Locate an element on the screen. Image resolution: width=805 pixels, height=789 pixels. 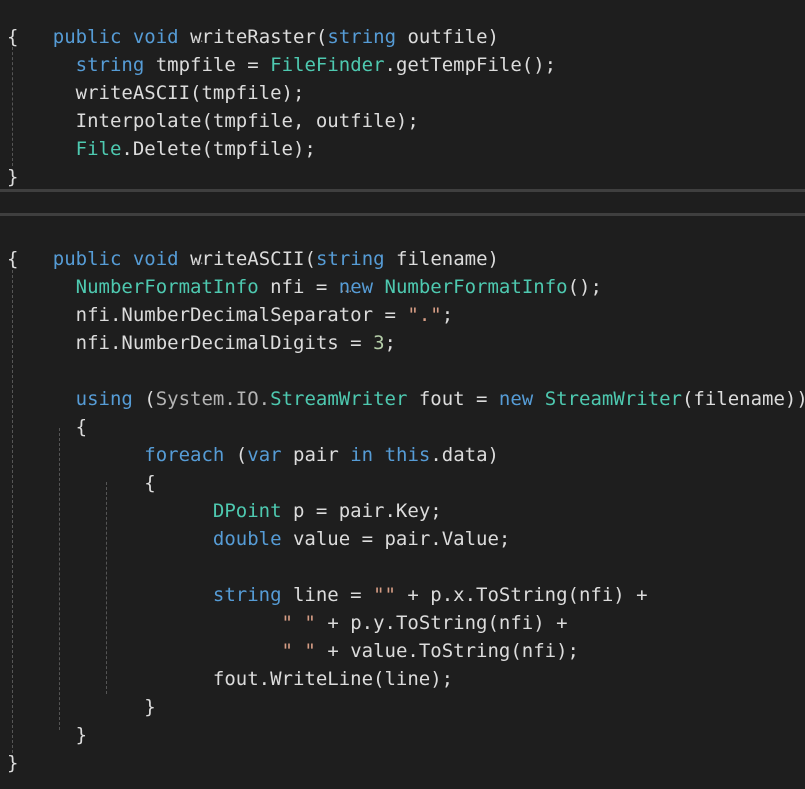
code-line: DPoint p = pair.Key; is located at coordinates (402, 511).